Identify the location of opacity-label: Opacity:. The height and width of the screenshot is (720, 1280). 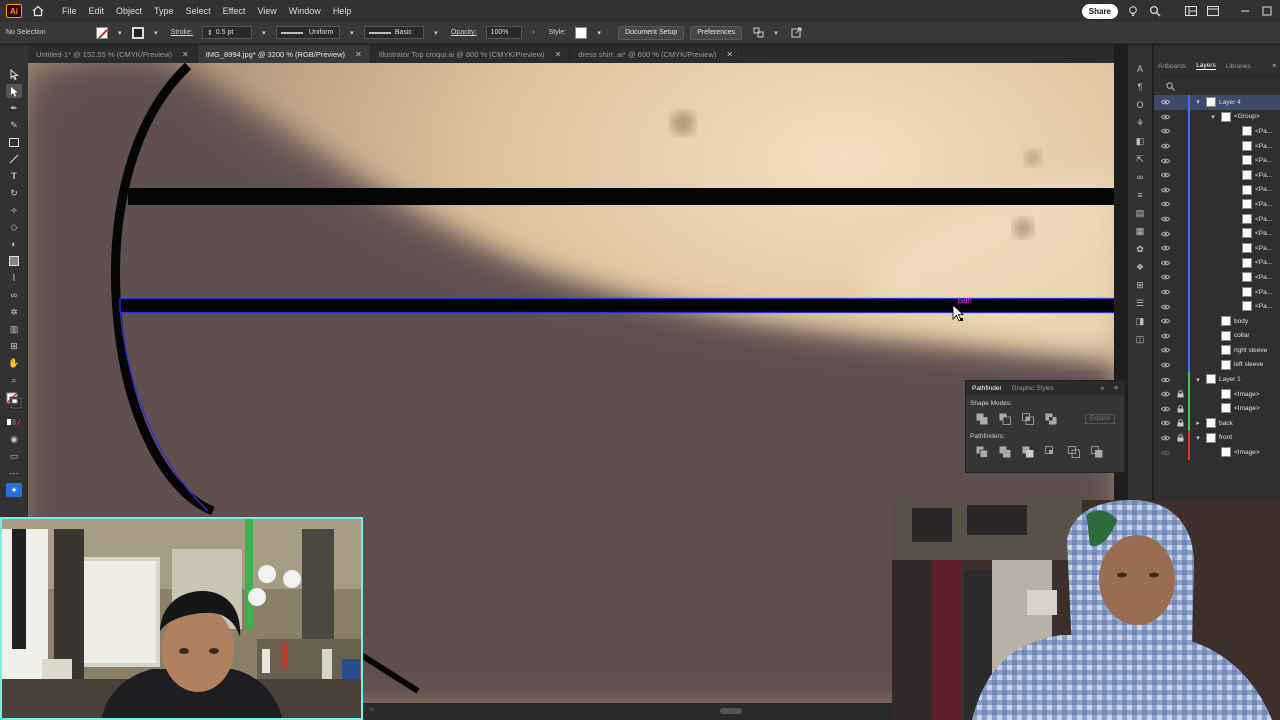
(464, 32).